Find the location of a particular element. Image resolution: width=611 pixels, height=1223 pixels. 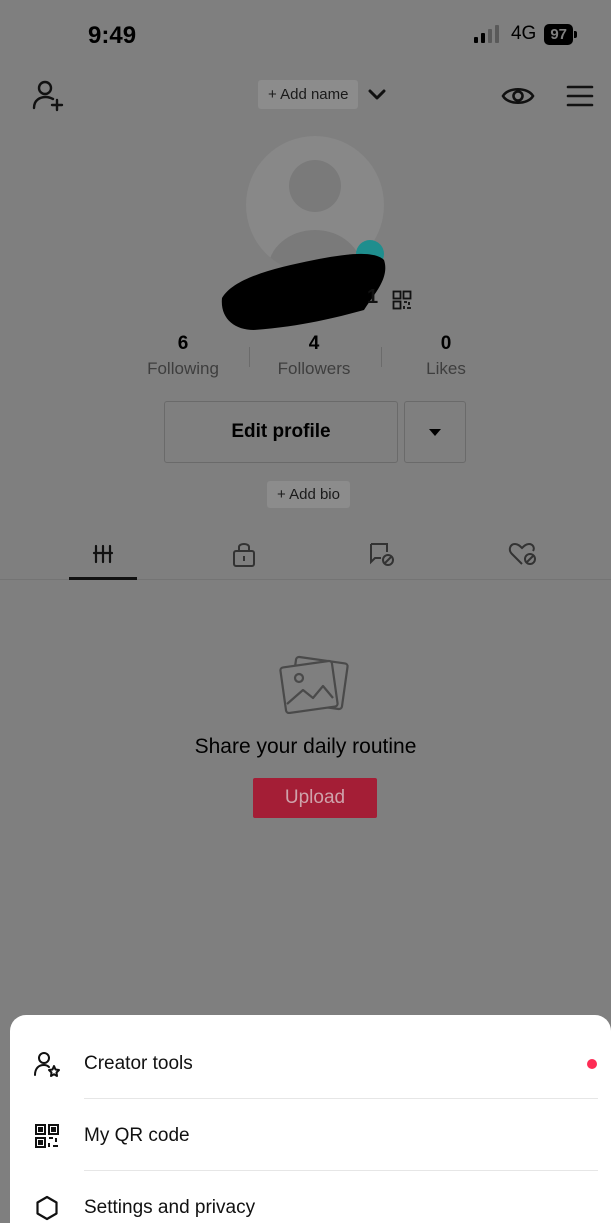

profile-stats: 6 Following 4 Followers 0 Likes is located at coordinates (310, 360).